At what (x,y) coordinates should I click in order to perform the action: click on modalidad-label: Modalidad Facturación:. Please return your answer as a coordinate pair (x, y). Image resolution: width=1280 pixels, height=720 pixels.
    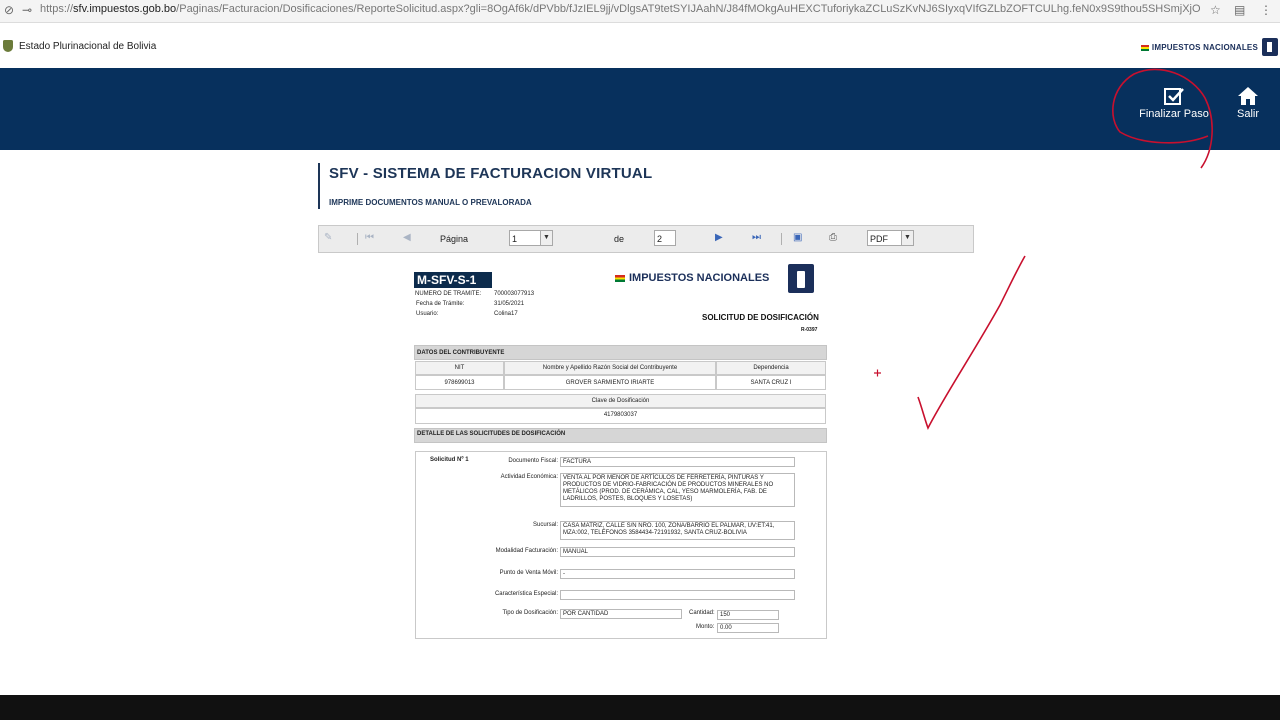
    Looking at the image, I should click on (526, 551).